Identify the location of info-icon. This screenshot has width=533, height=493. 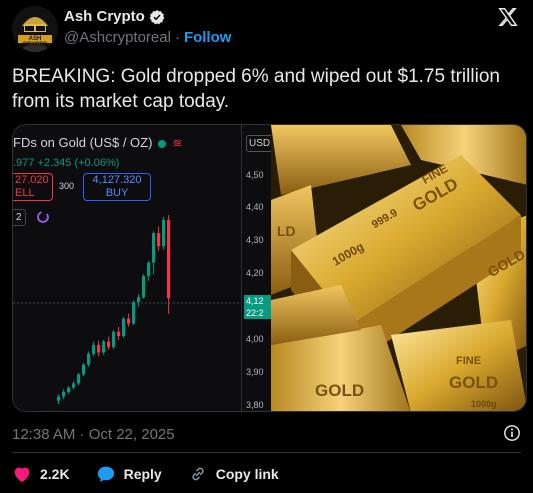
(512, 433).